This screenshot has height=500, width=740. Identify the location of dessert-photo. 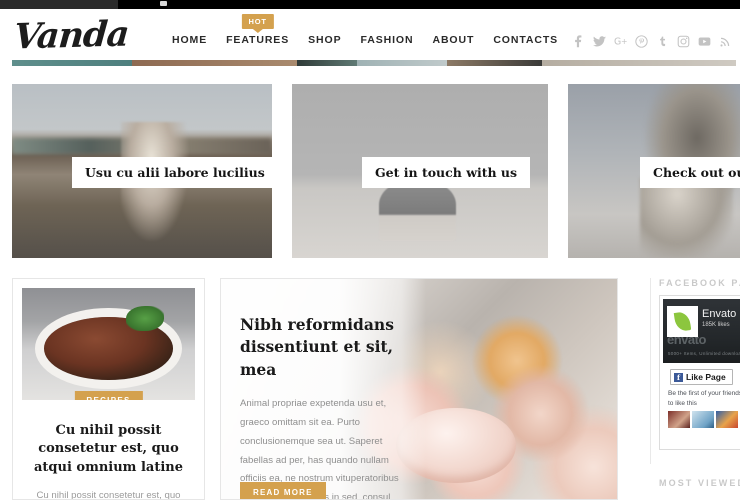
(108, 344).